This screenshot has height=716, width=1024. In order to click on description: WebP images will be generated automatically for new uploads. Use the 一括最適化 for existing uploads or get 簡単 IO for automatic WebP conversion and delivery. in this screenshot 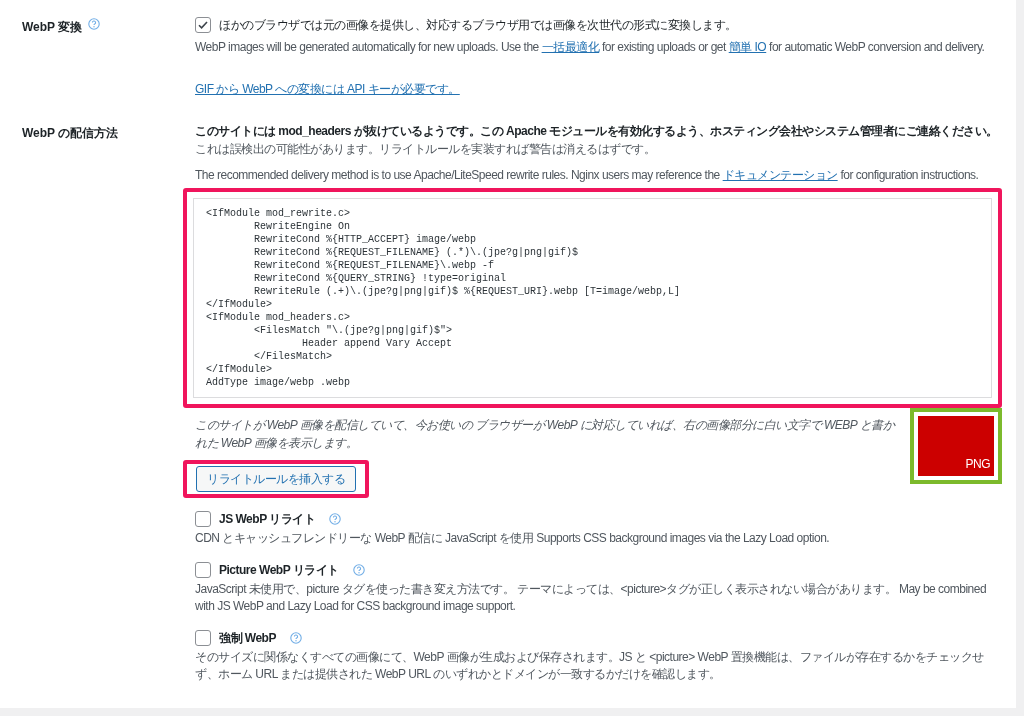, I will do `click(590, 47)`.